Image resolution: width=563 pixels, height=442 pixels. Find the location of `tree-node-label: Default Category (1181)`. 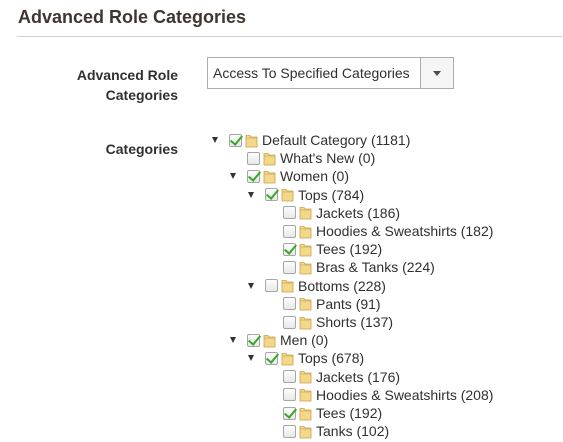

tree-node-label: Default Category (1181) is located at coordinates (336, 140).